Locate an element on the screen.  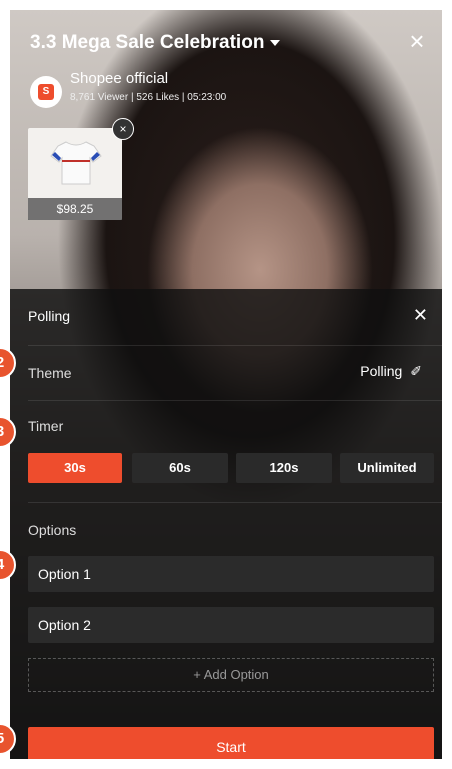
add-option-button: + Add Option is located at coordinates (231, 675).